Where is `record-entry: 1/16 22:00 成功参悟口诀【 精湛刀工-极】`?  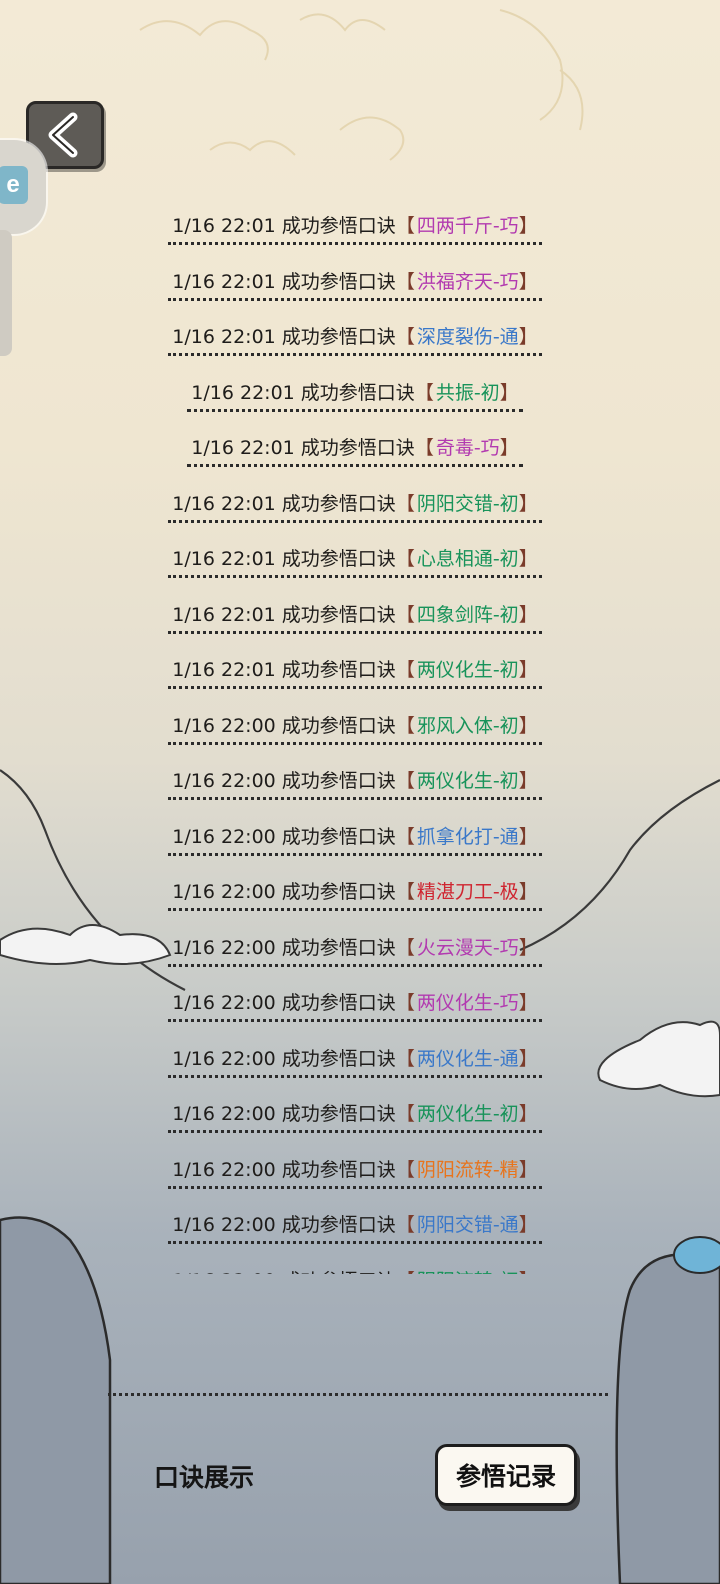
record-entry: 1/16 22:00 成功参悟口诀【 精湛刀工-极】 is located at coordinates (355, 894).